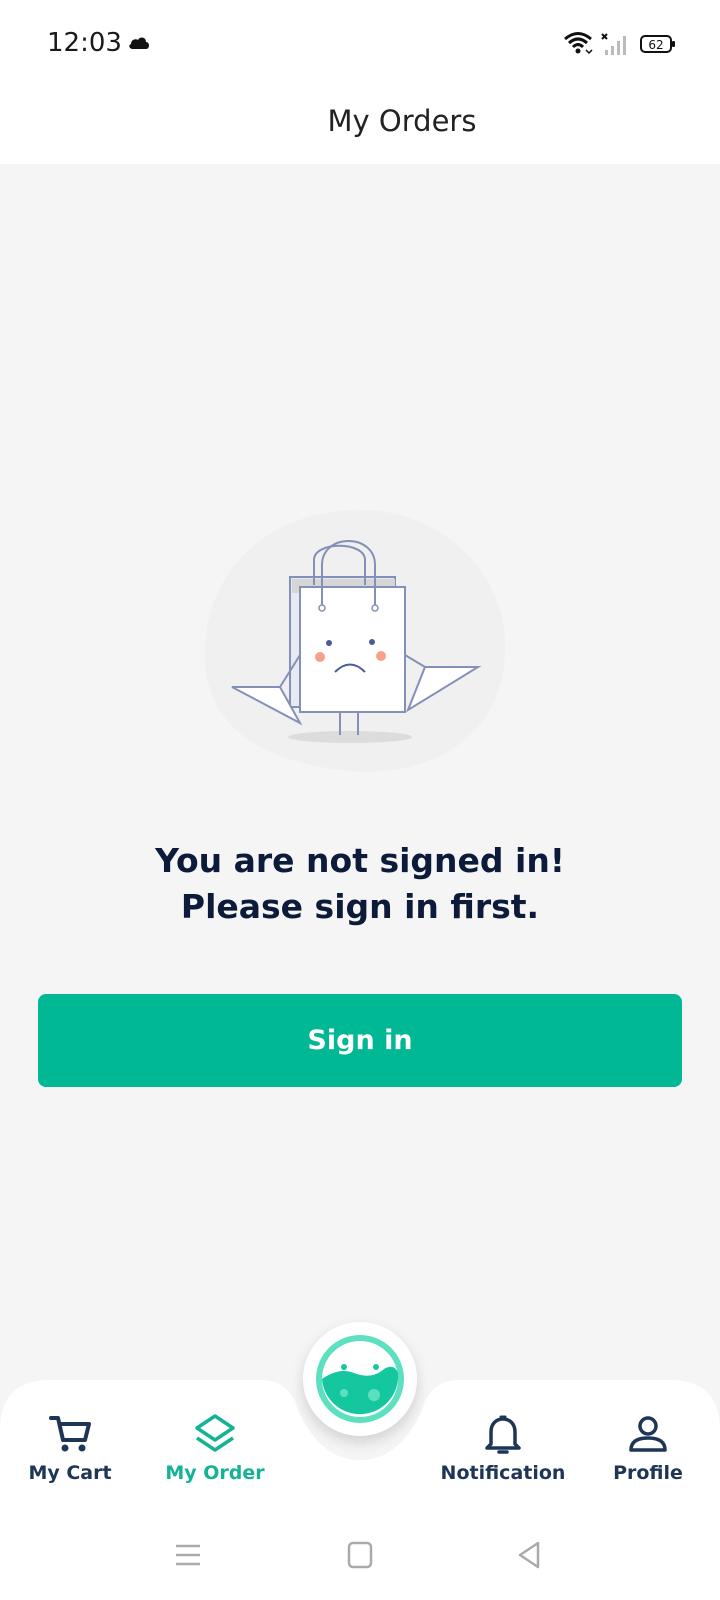 The width and height of the screenshot is (720, 1600). I want to click on system-nav-bar, so click(360, 1555).